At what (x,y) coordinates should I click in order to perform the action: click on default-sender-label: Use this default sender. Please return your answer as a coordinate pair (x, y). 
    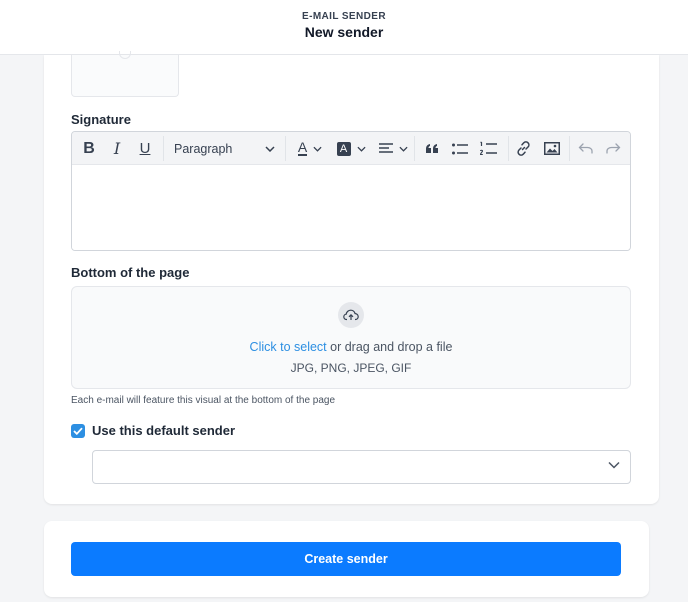
    Looking at the image, I should click on (163, 430).